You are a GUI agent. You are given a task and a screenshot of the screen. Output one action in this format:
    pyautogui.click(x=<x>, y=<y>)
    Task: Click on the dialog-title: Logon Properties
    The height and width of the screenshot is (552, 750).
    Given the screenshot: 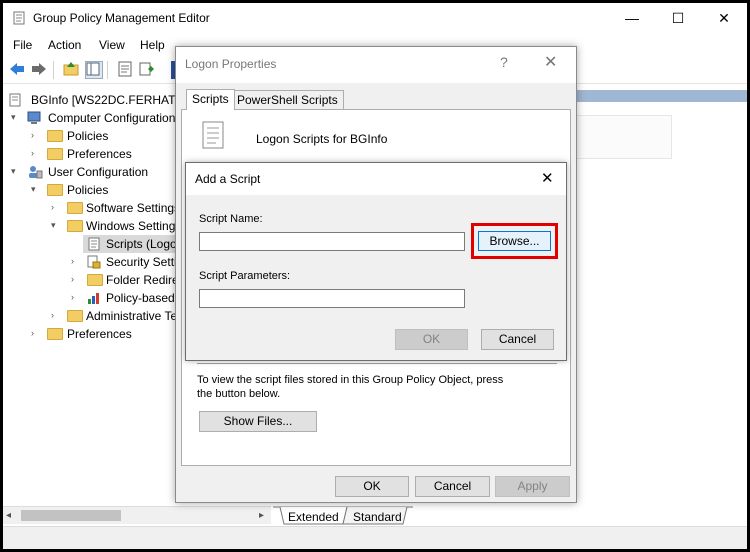 What is the action you would take?
    pyautogui.click(x=231, y=64)
    